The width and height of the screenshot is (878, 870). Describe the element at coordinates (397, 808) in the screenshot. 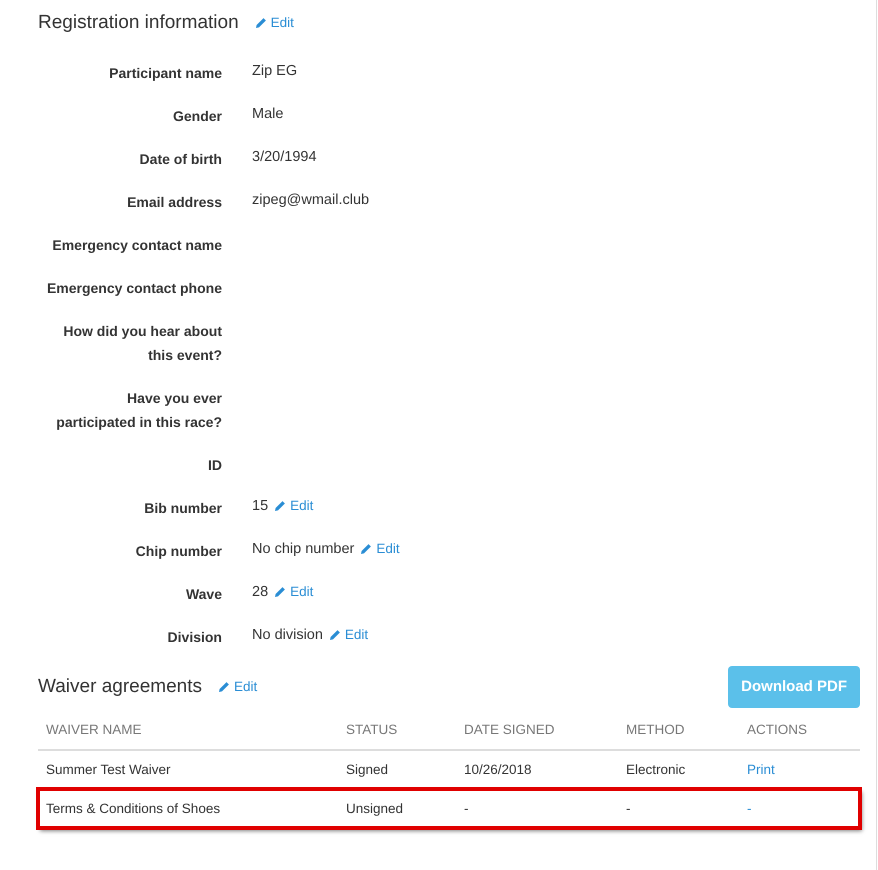

I see `table-cell: Unsigned` at that location.